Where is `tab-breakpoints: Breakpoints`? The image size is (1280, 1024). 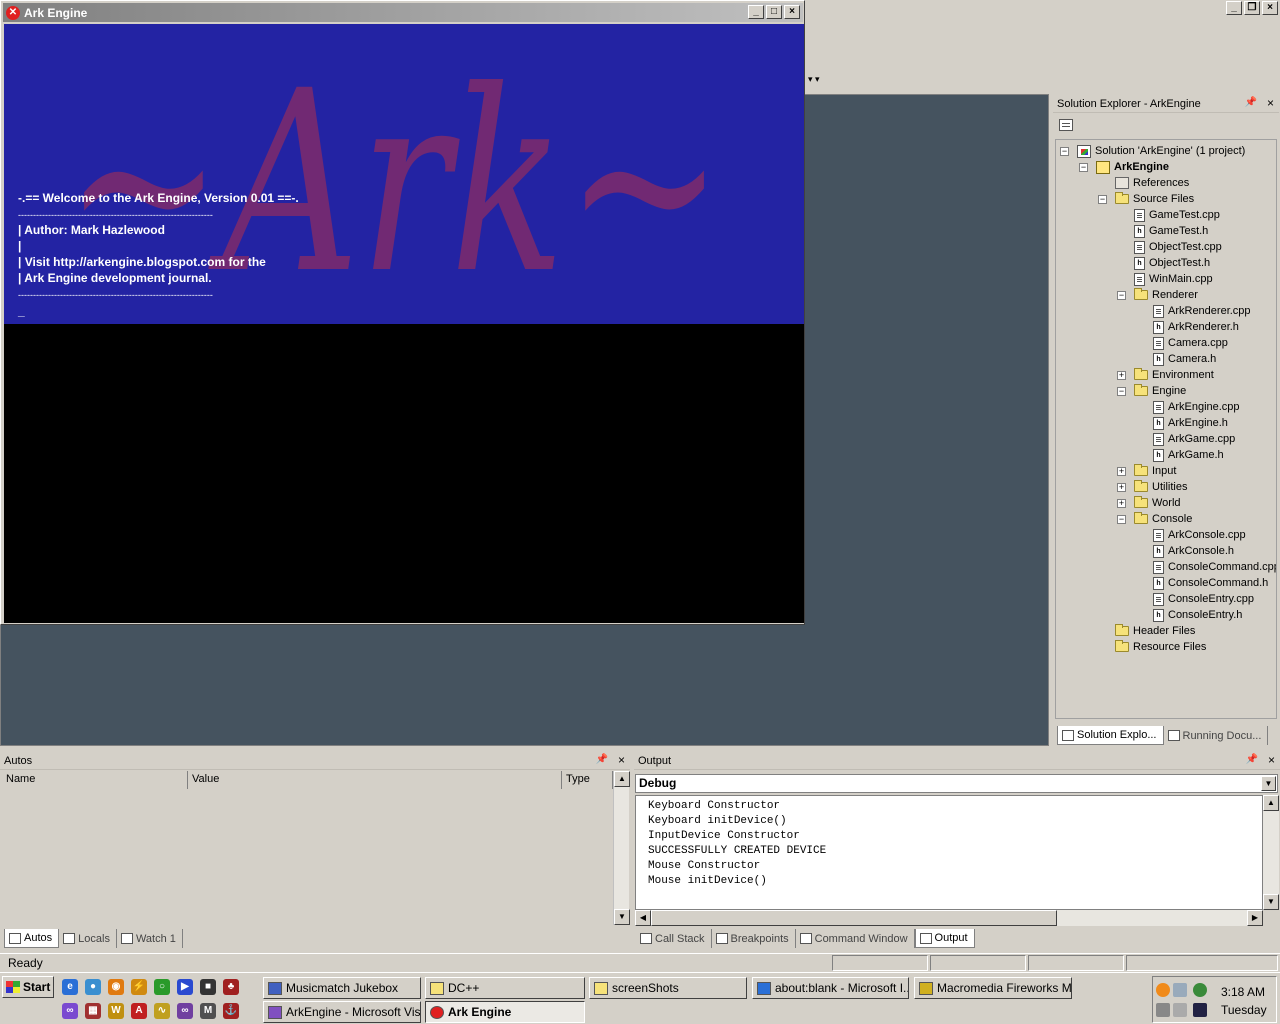
tab-breakpoints: Breakpoints is located at coordinates (754, 938).